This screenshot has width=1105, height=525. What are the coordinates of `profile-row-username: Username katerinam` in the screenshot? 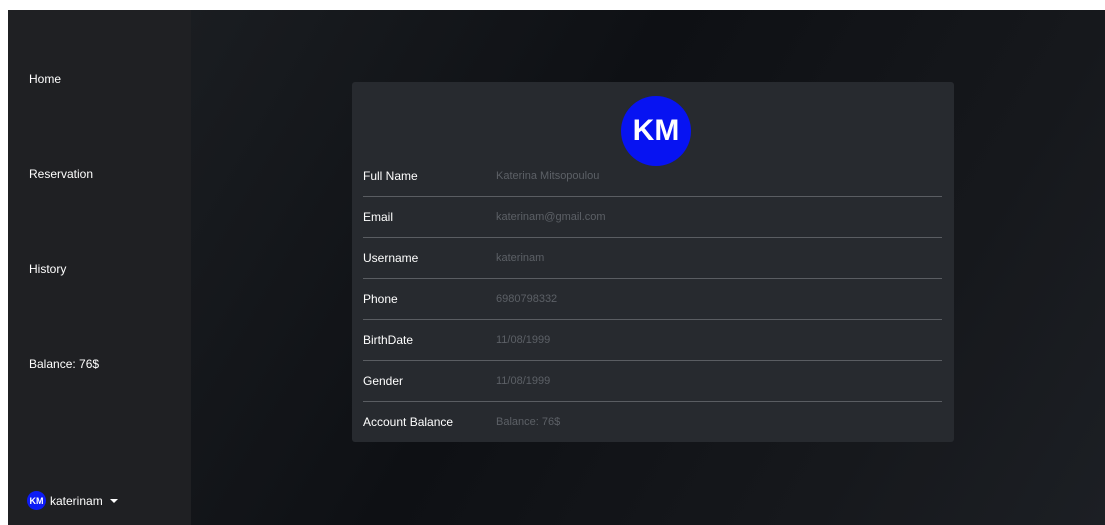 It's located at (652, 258).